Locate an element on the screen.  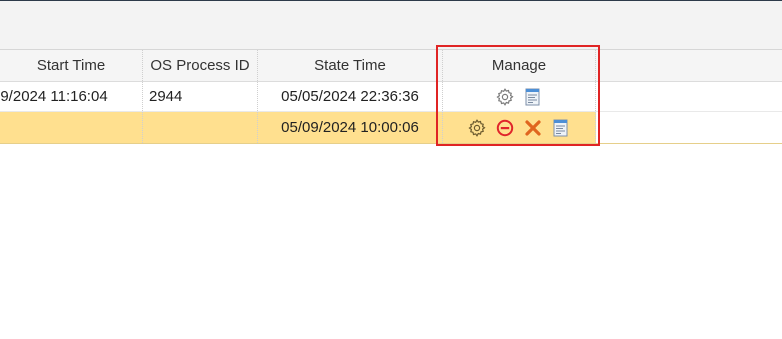
column-header-os-process-id: OS Process ID is located at coordinates (200, 65).